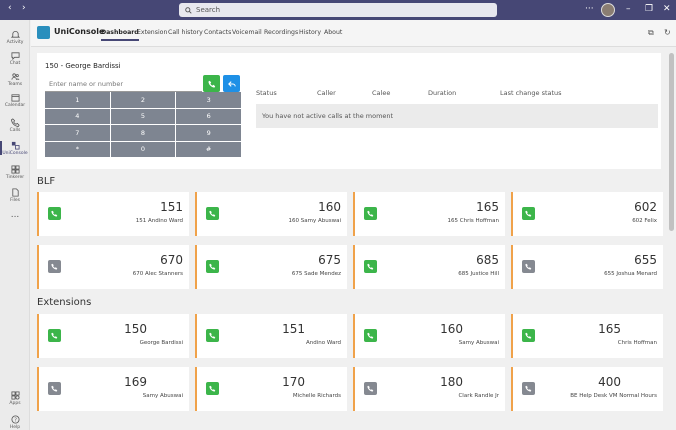 The height and width of the screenshot is (430, 676). I want to click on extension-tile: 160 Samy Abuswai, so click(429, 336).